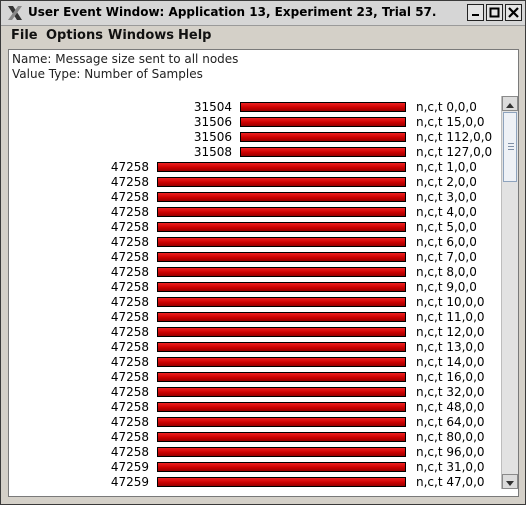 This screenshot has width=526, height=505. I want to click on row-label: n,c,t 16,0,0, so click(450, 377).